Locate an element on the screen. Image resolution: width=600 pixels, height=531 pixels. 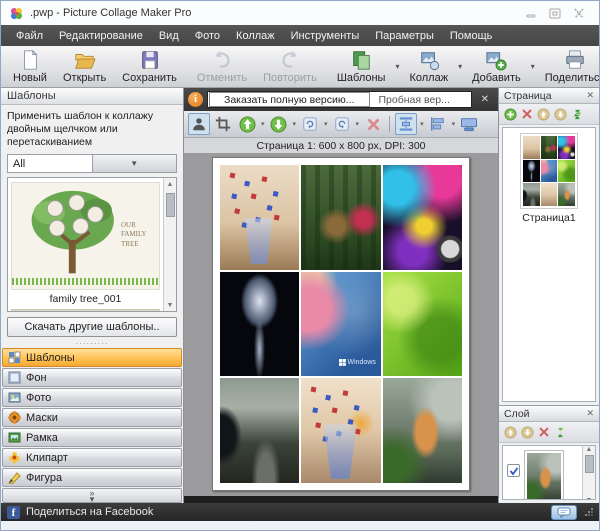
layer-visibility-checkbox is located at coordinates (513, 470).